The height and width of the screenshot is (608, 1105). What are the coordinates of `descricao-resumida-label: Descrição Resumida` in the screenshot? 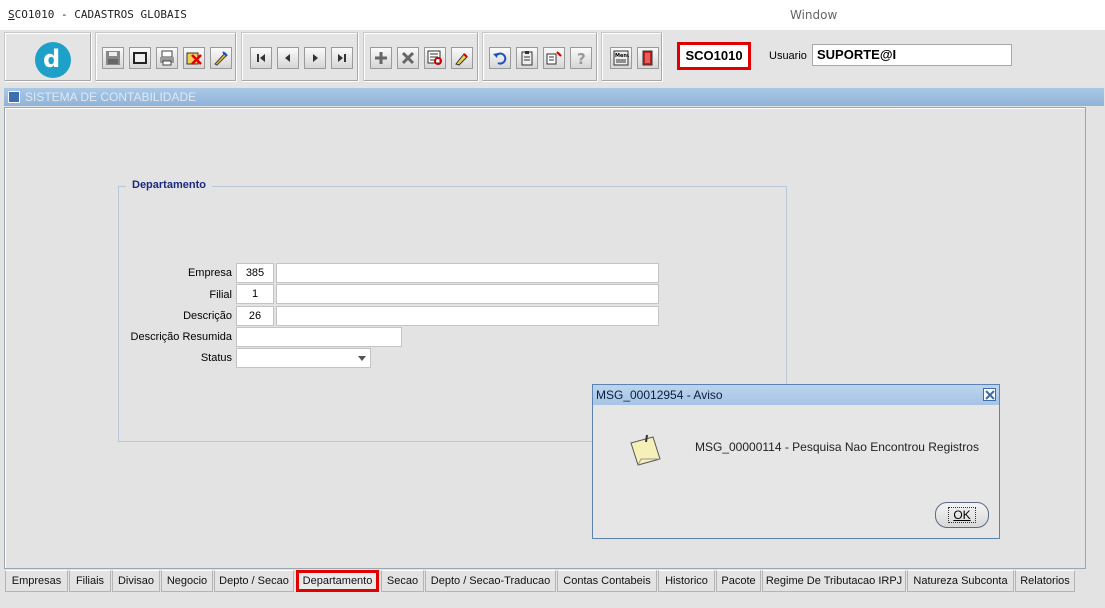 It's located at (181, 337).